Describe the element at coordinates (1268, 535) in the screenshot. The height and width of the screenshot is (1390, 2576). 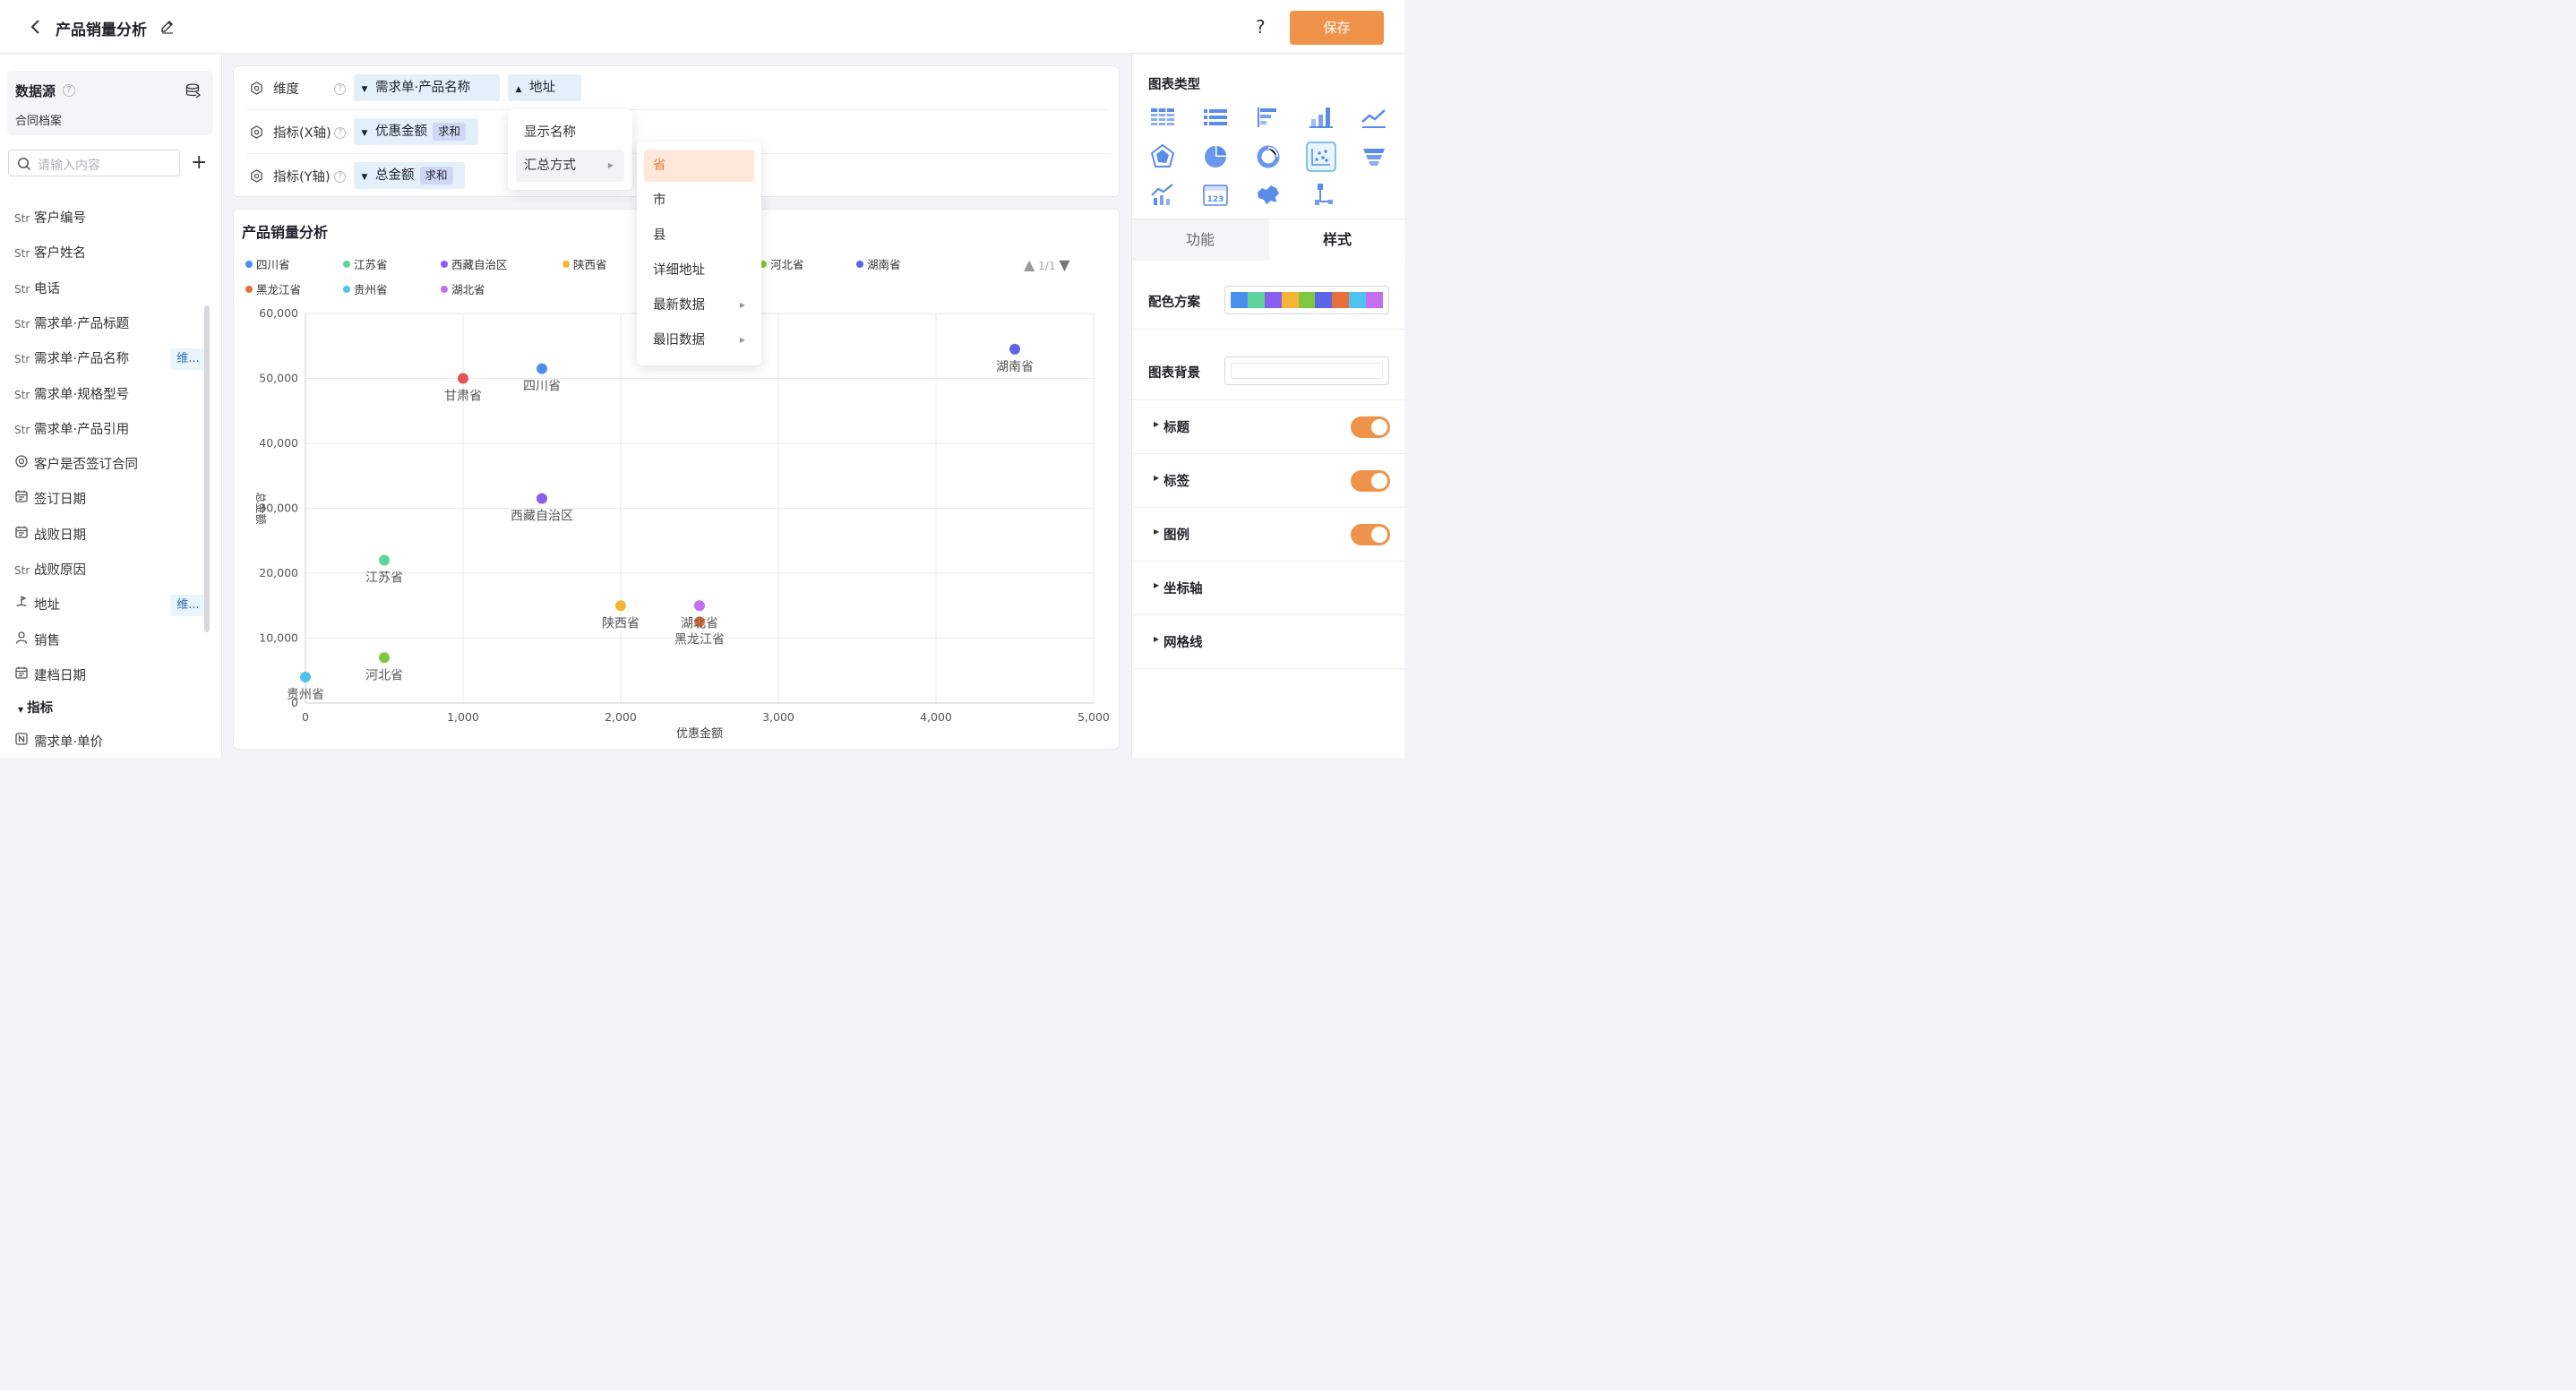
I see `style-section: ▶ 图例` at that location.